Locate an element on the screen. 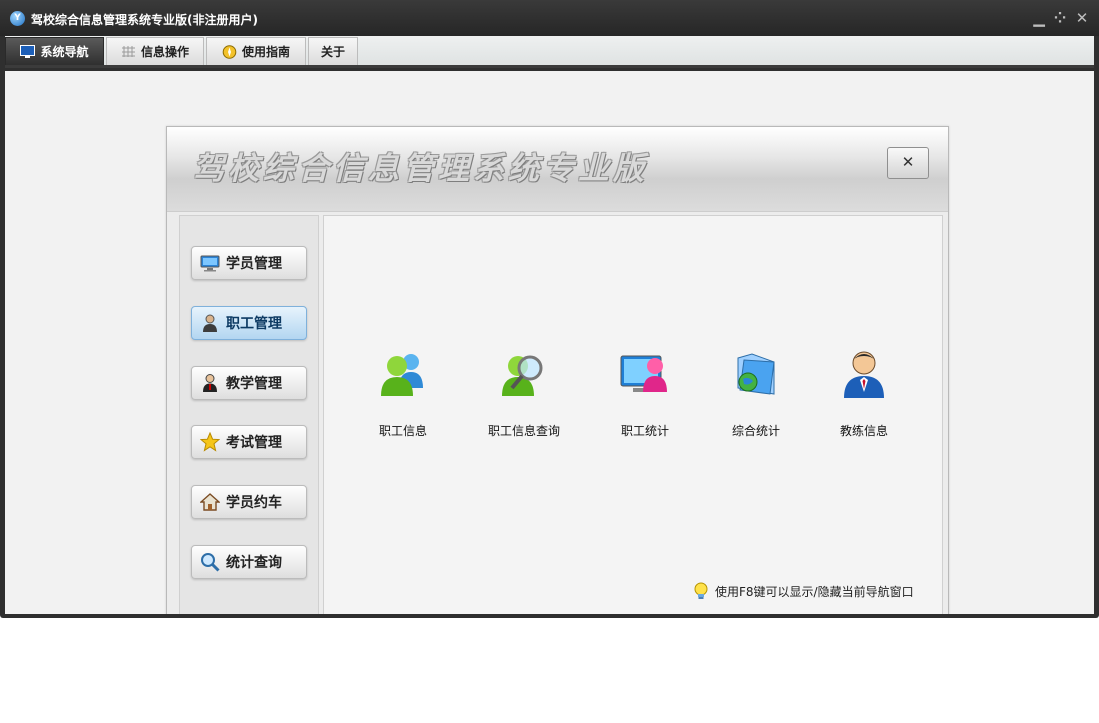 This screenshot has width=1099, height=723. sidebar-item-teaching-management: 教学管理 is located at coordinates (249, 383).